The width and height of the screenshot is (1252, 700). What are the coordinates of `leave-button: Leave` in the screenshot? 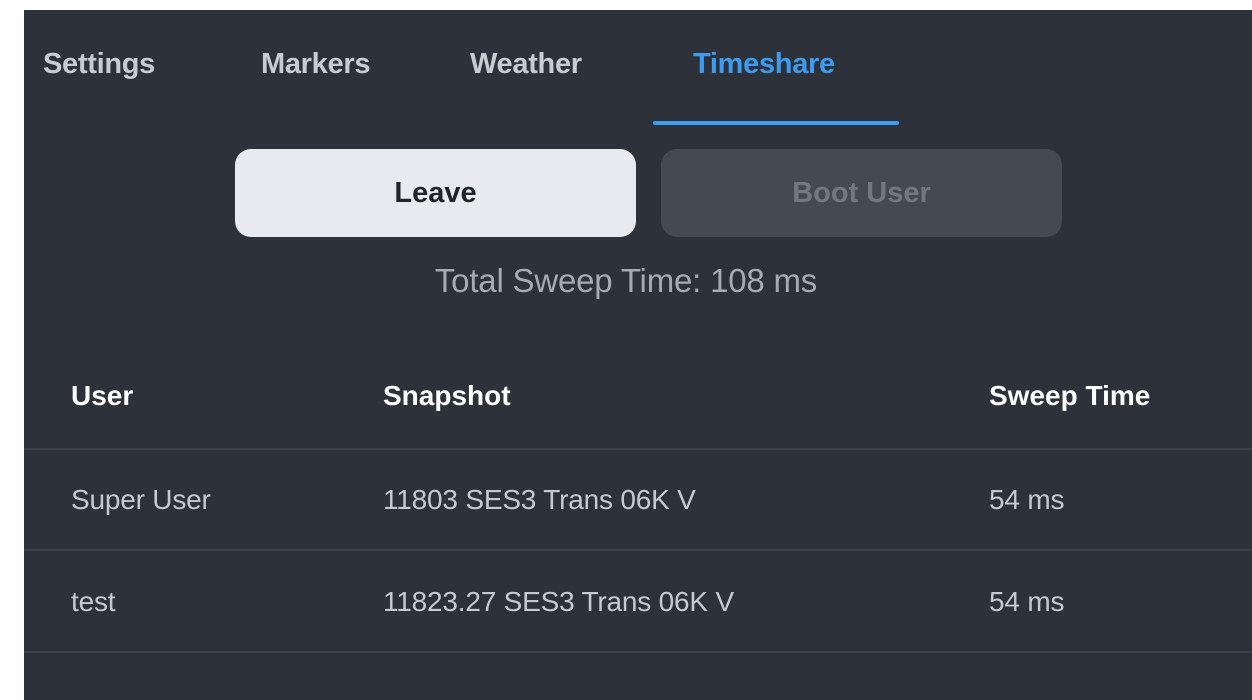 It's located at (435, 193).